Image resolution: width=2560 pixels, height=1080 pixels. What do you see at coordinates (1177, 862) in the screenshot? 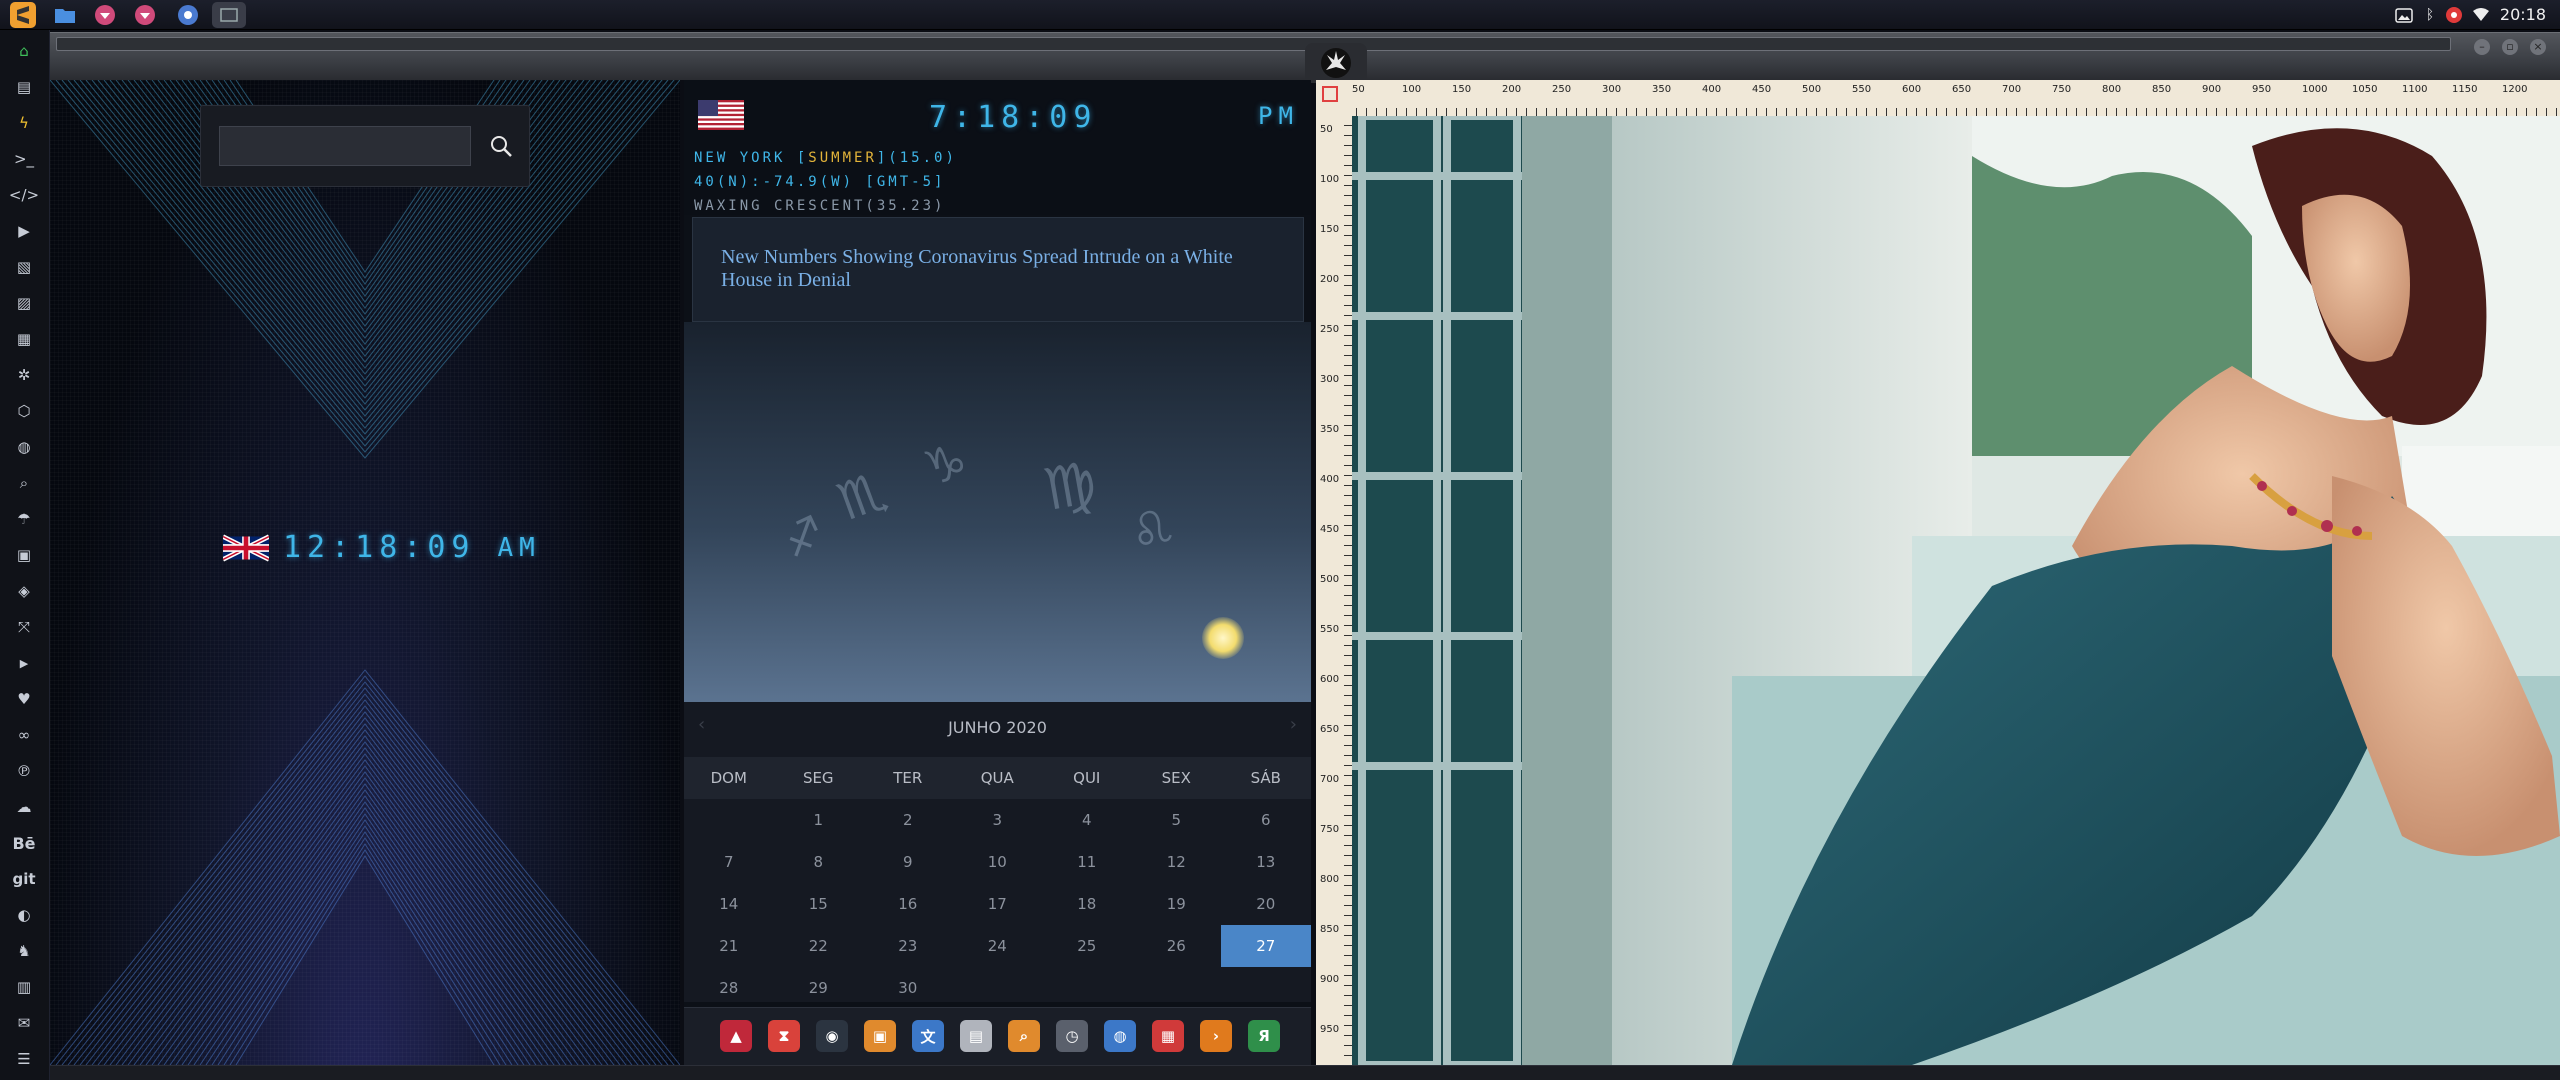
I see `calendar-day: 12` at bounding box center [1177, 862].